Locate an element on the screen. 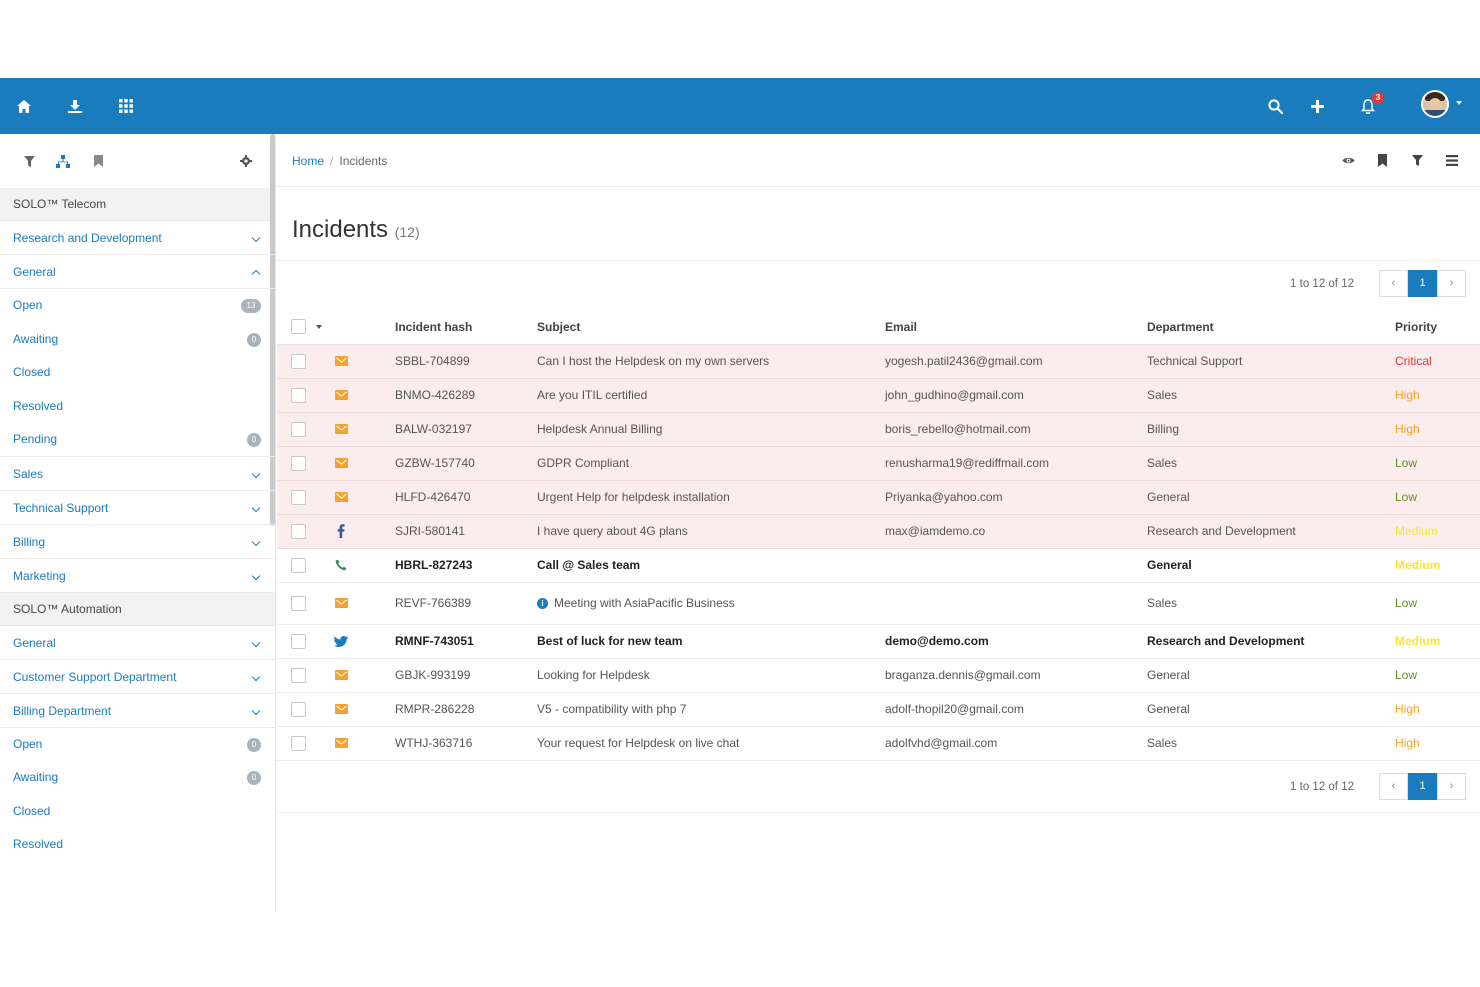 The image size is (1480, 987). subject-cell: Urgent Help for helpdesk installation is located at coordinates (711, 497).